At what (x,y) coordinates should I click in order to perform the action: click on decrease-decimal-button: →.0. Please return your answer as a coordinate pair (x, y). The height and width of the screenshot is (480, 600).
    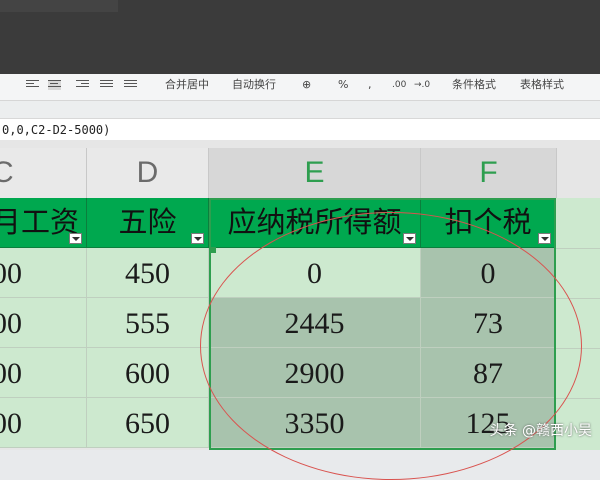
    Looking at the image, I should click on (422, 85).